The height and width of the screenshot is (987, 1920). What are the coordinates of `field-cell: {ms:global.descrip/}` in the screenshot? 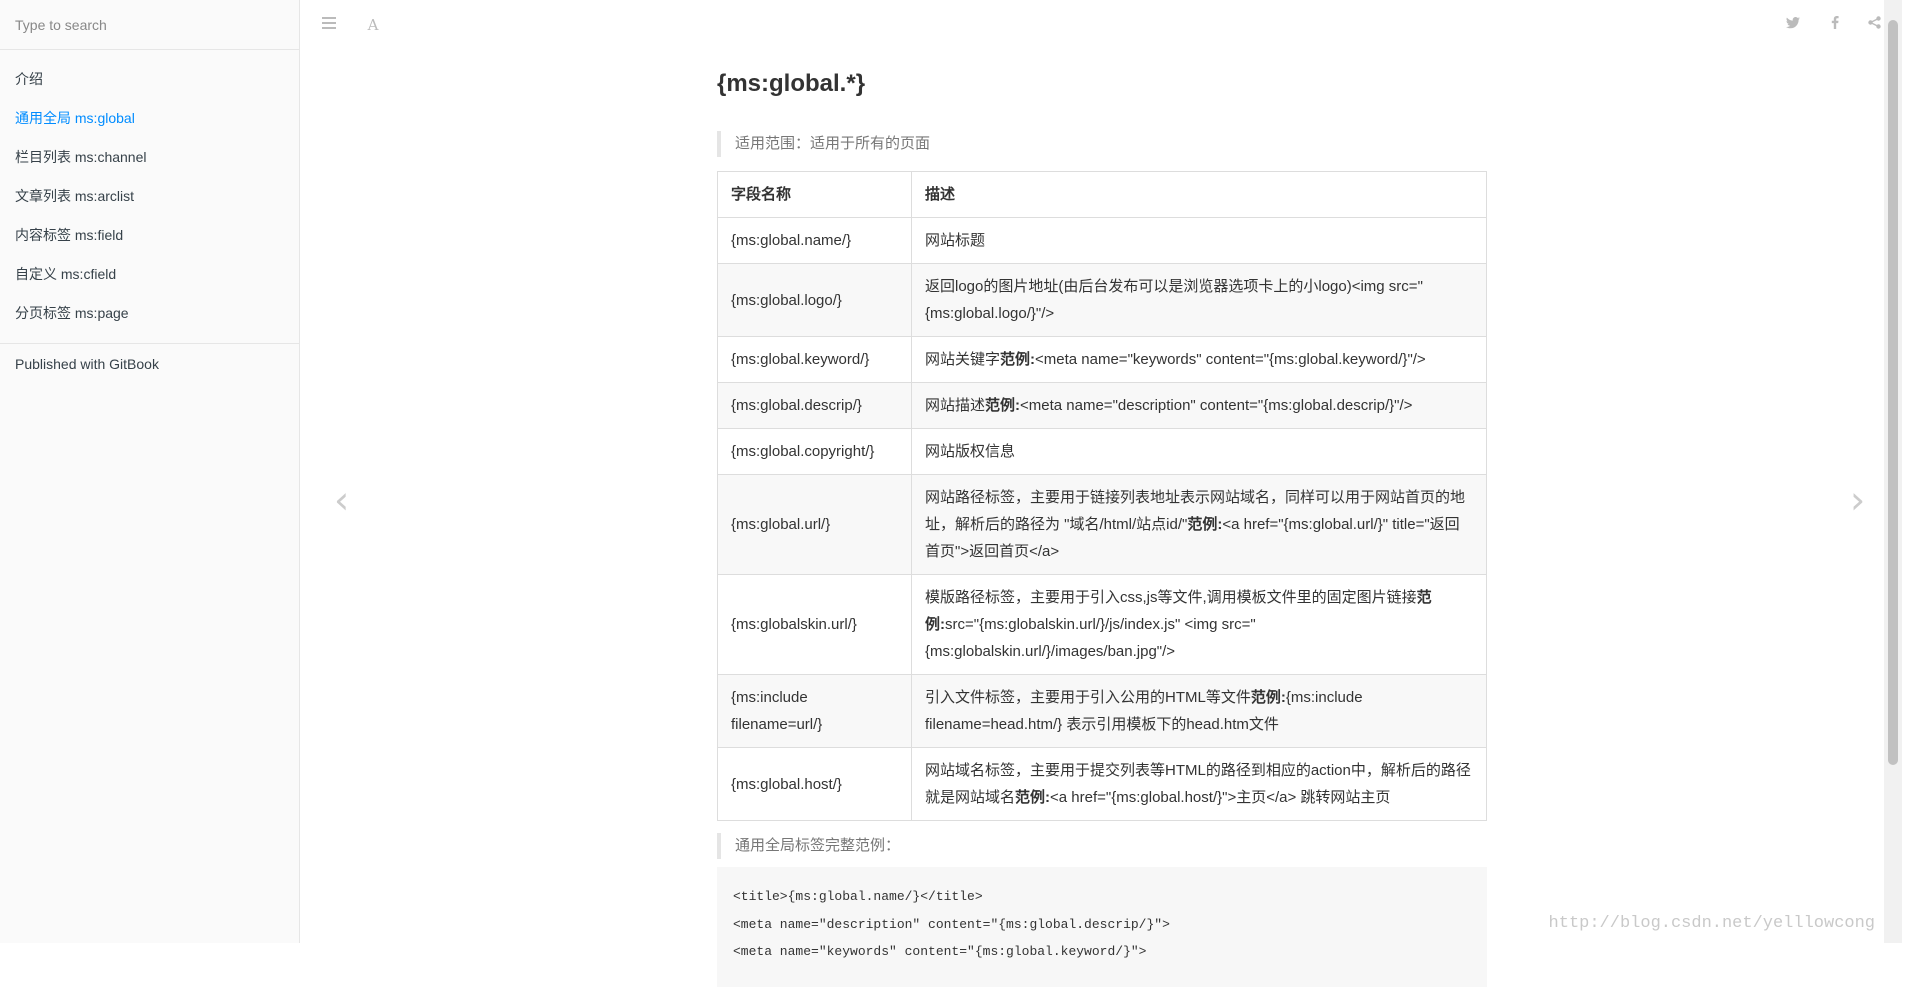 It's located at (814, 405).